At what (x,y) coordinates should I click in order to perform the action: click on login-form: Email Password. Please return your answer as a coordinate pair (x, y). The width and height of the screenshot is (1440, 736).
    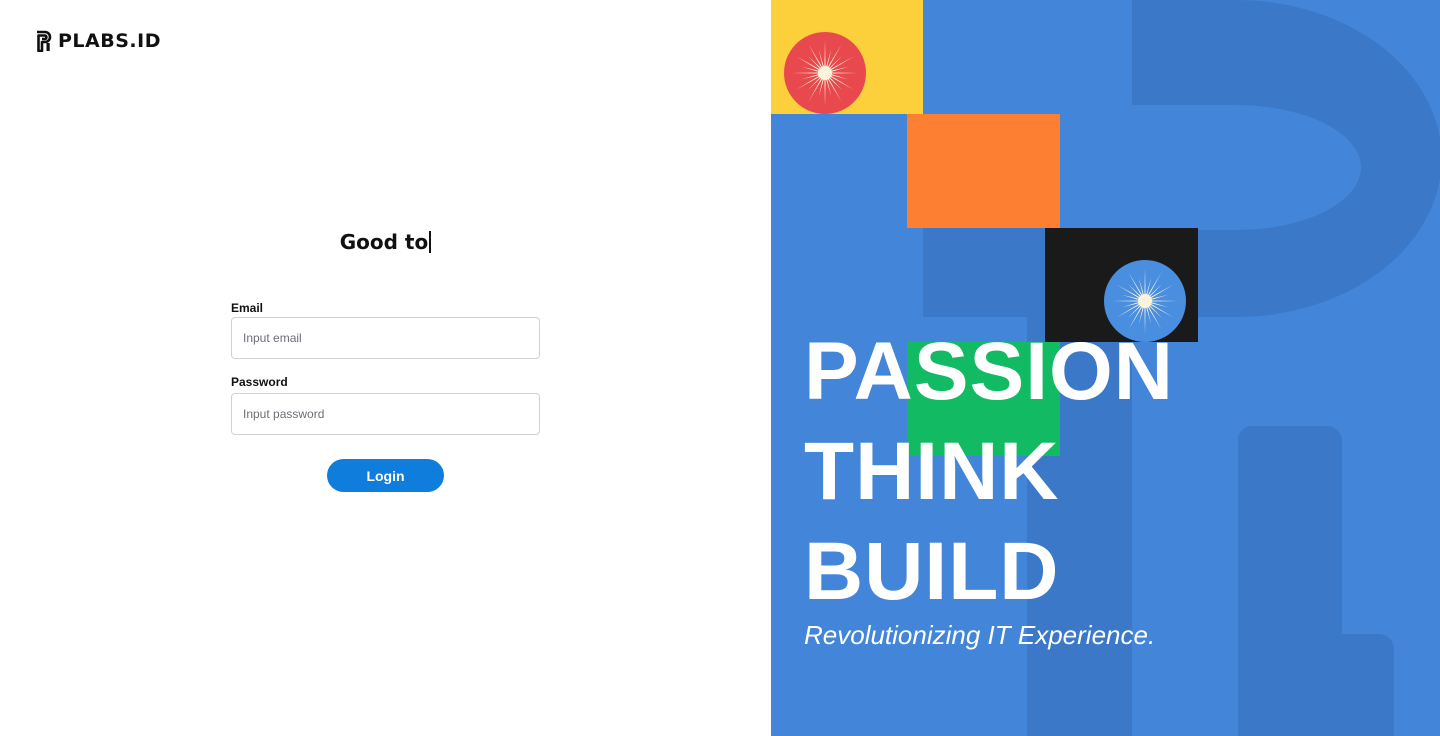
    Looking at the image, I should click on (385, 367).